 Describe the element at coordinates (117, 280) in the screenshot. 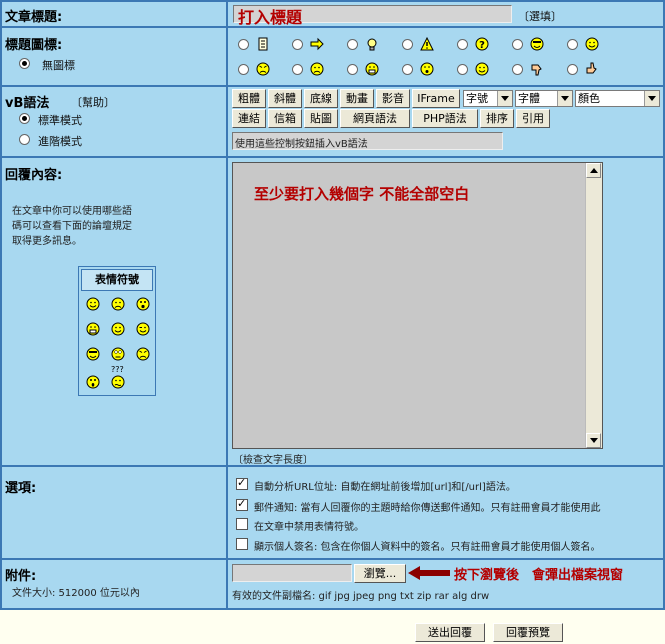

I see `smilies-title-bar: 表情符號` at that location.